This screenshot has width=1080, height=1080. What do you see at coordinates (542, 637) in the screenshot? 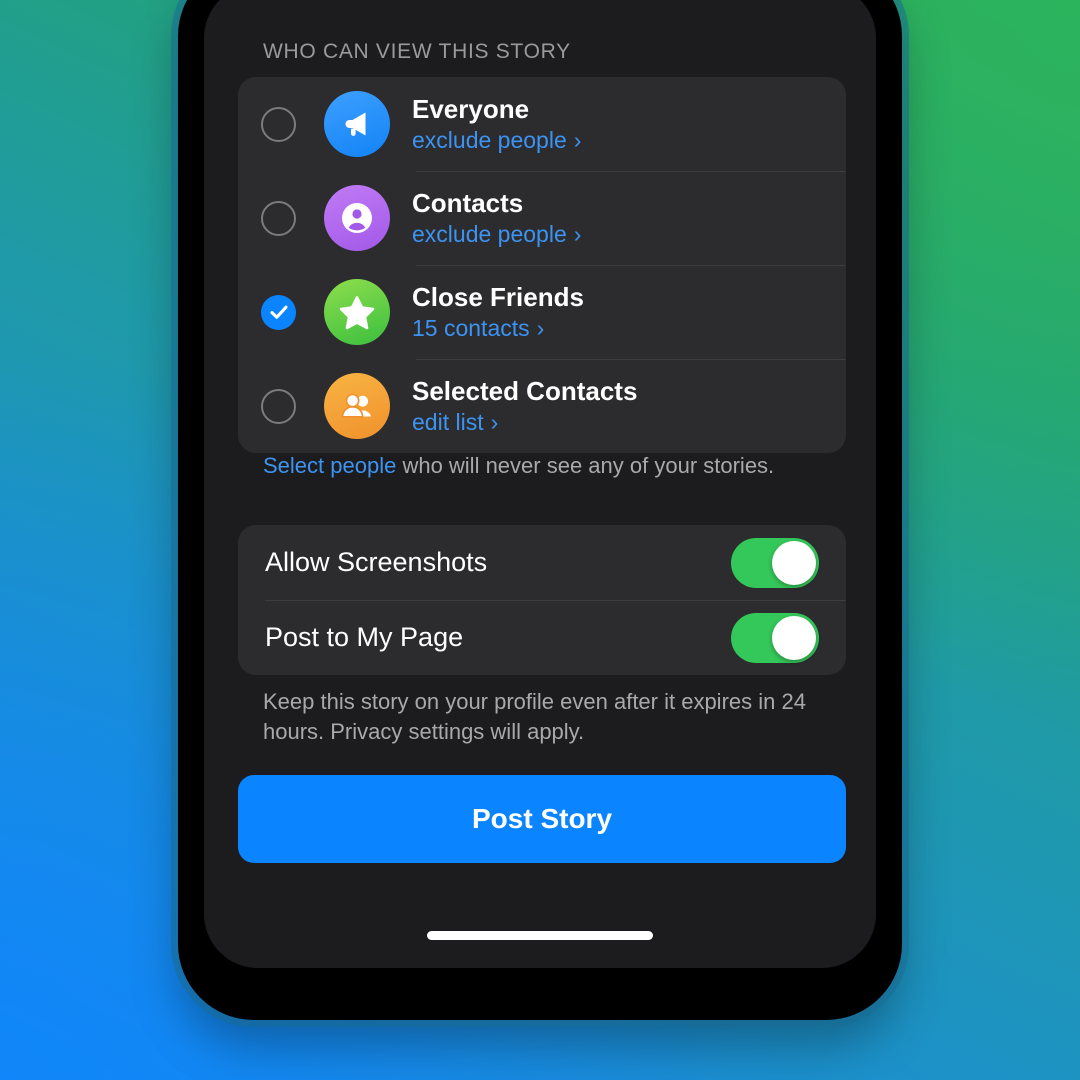
I see `setting-row-post-to-my-page: Post to My Page` at bounding box center [542, 637].